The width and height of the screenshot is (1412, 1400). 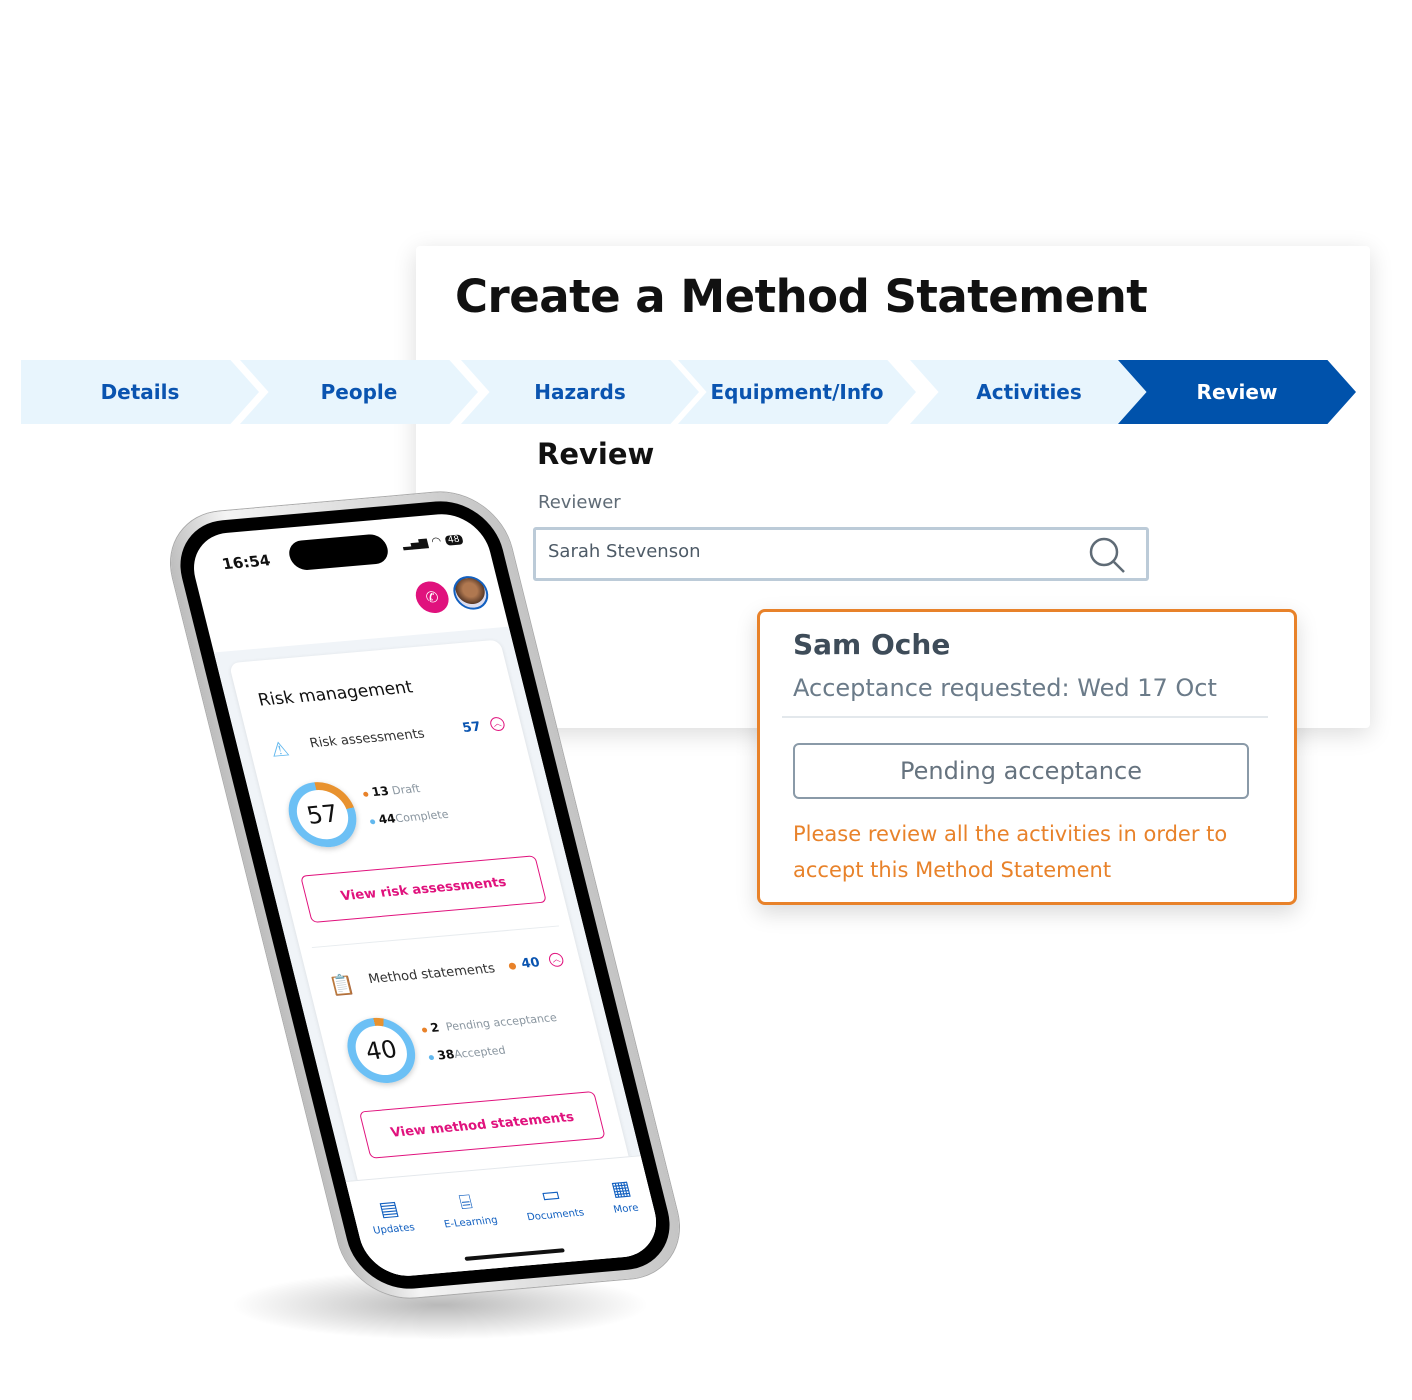 What do you see at coordinates (579, 502) in the screenshot?
I see `reviewer-label: Reviewer` at bounding box center [579, 502].